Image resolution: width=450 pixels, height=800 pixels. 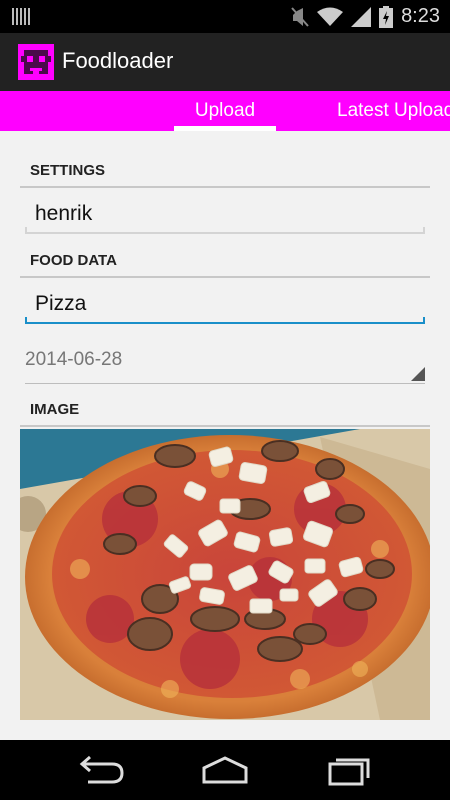 I want to click on food-data-section-header: FOOD DATA, so click(x=225, y=263).